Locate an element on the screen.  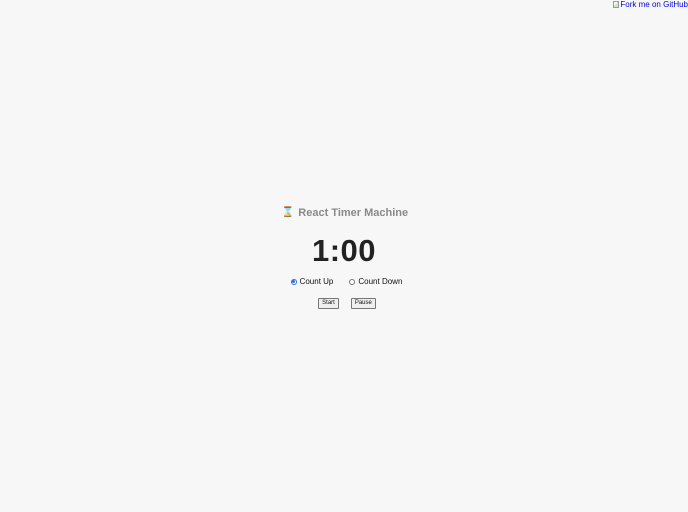
count-down-label: Count Down is located at coordinates (380, 281).